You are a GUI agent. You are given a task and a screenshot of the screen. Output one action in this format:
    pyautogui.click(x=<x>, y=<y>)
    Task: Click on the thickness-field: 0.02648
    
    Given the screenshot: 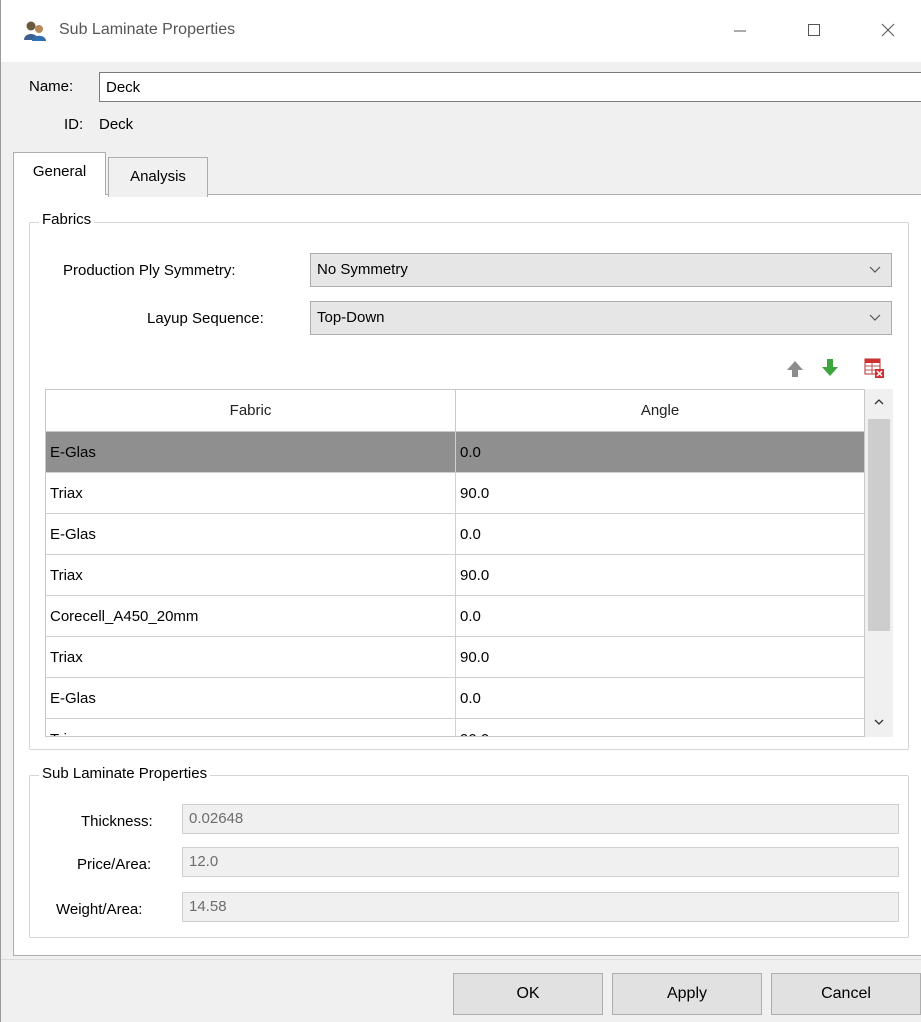 What is the action you would take?
    pyautogui.click(x=540, y=819)
    